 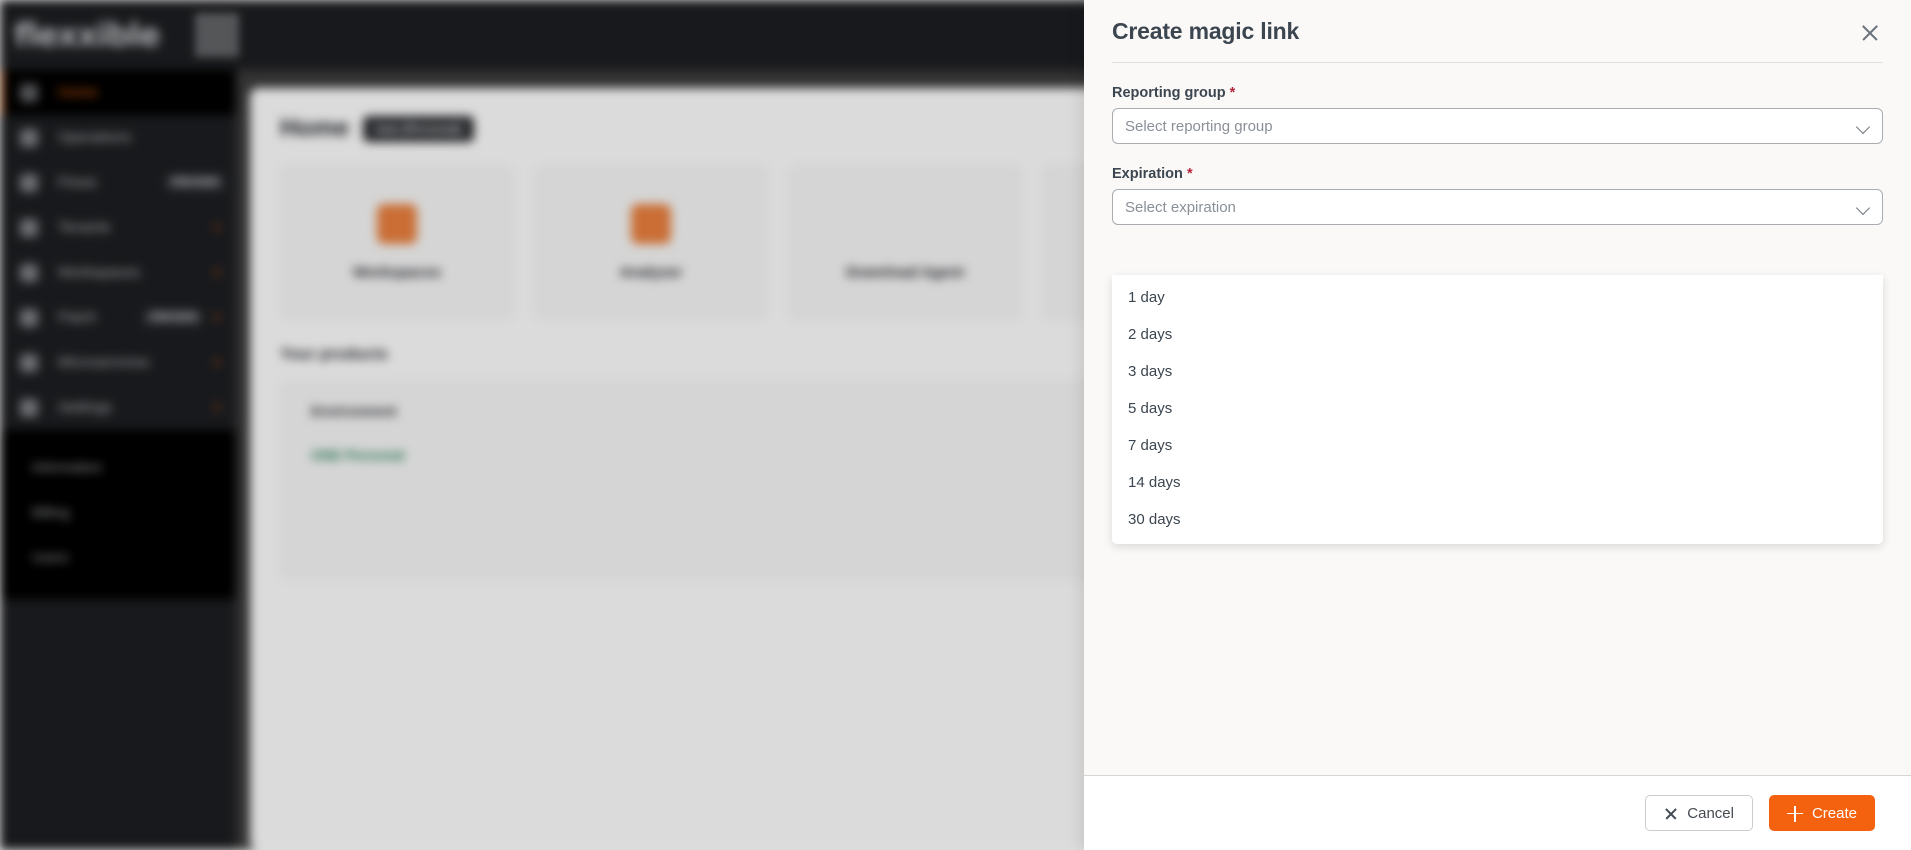 I want to click on panel-footer: Cancel Create, so click(x=1497, y=812).